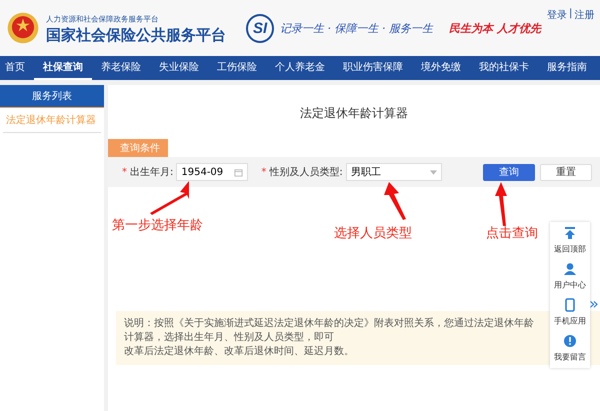  Describe the element at coordinates (570, 241) in the screenshot. I see `float-menu-item: 返回顶部` at that location.